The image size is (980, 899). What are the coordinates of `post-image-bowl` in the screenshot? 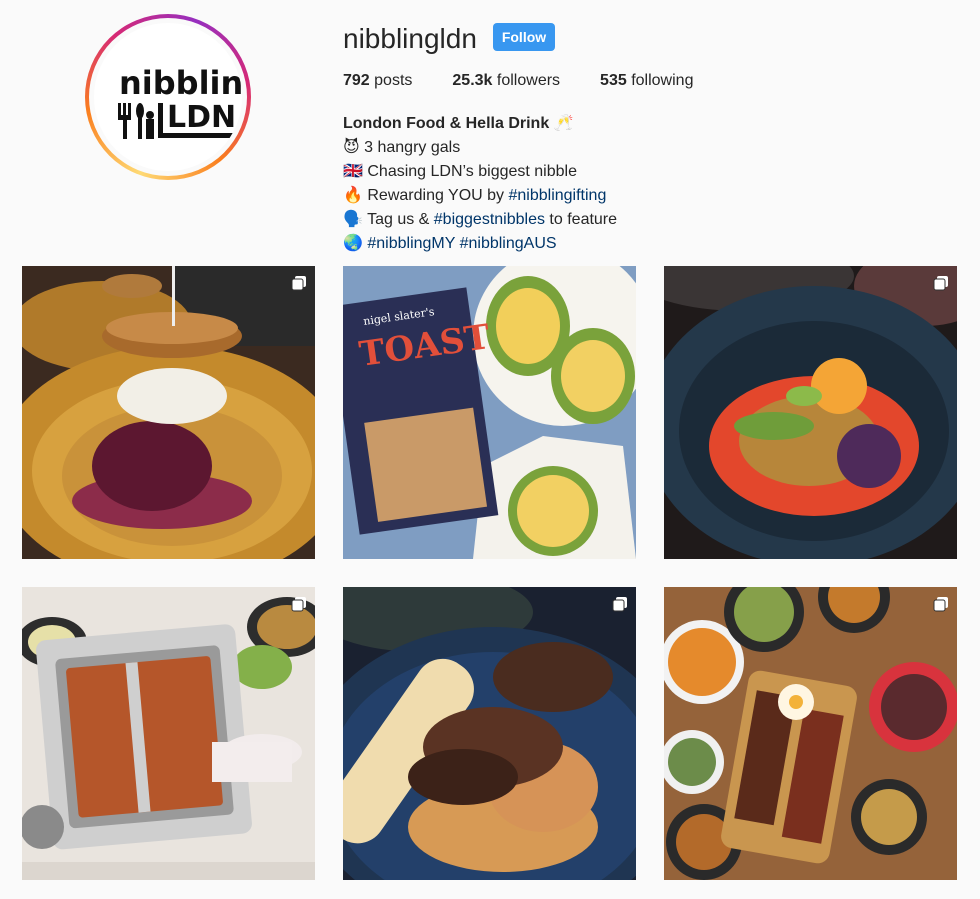 It's located at (810, 412).